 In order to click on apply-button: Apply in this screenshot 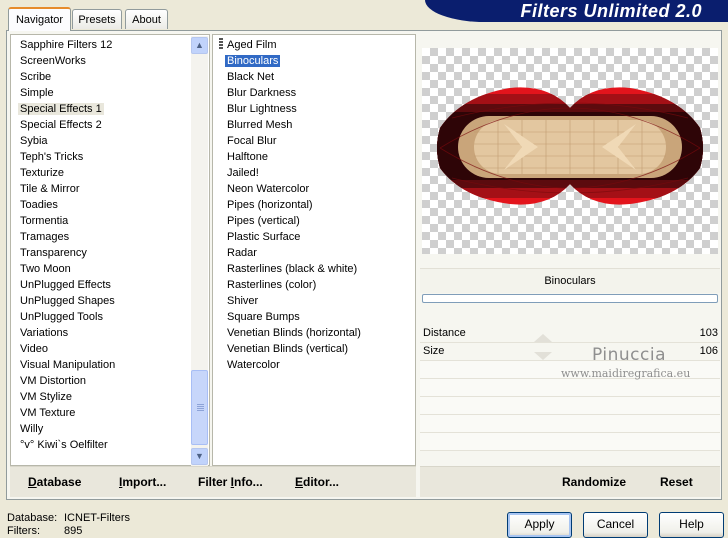, I will do `click(539, 525)`.